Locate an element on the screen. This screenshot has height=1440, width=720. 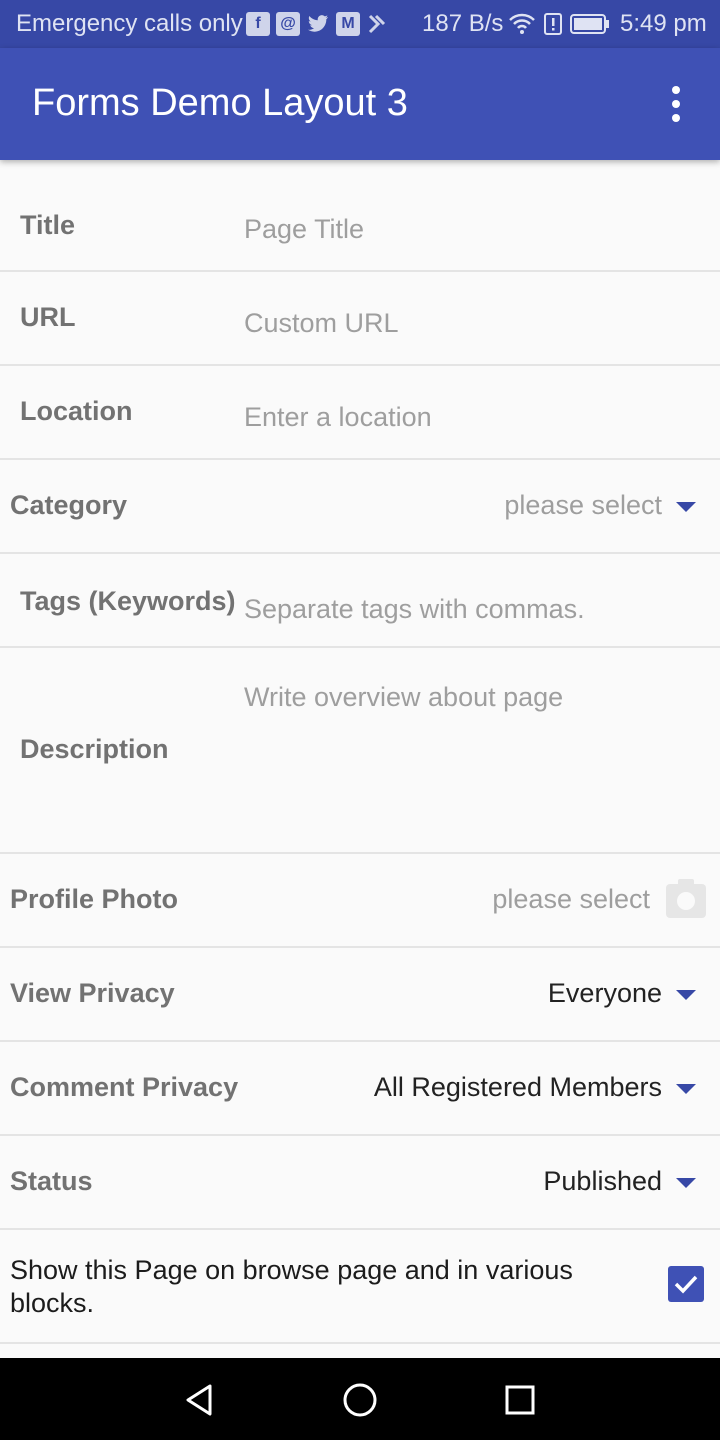
wifi-icon is located at coordinates (522, 23).